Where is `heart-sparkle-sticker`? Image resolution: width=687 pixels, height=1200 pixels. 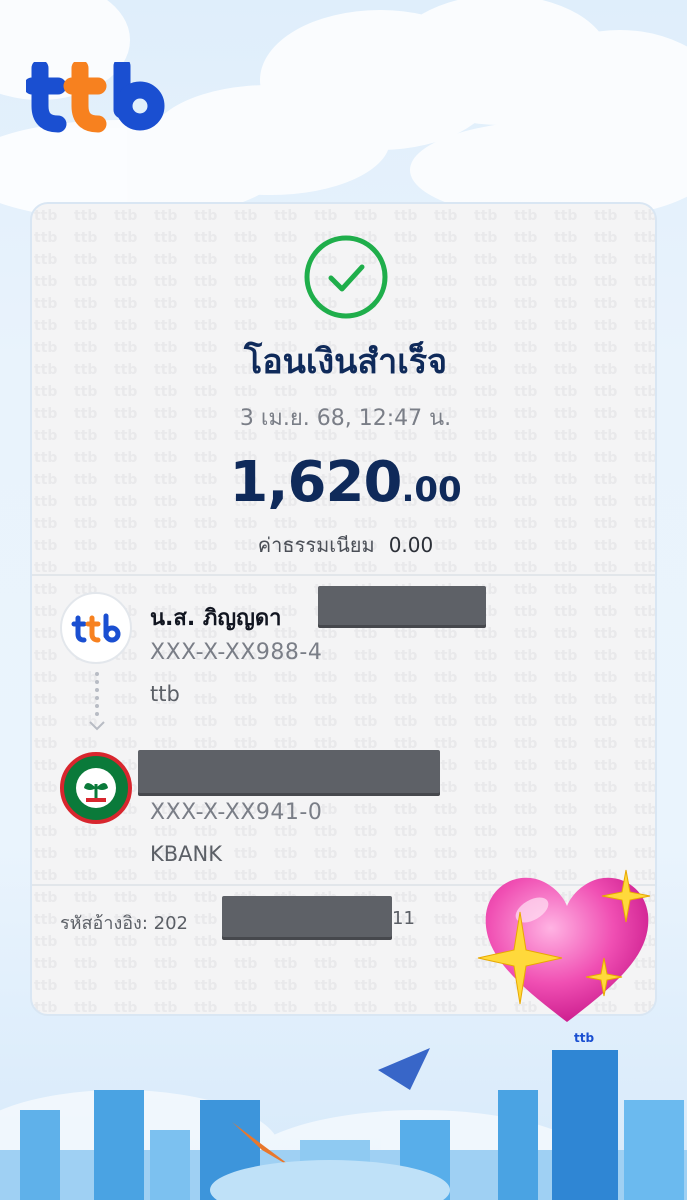
heart-sparkle-sticker is located at coordinates (564, 945).